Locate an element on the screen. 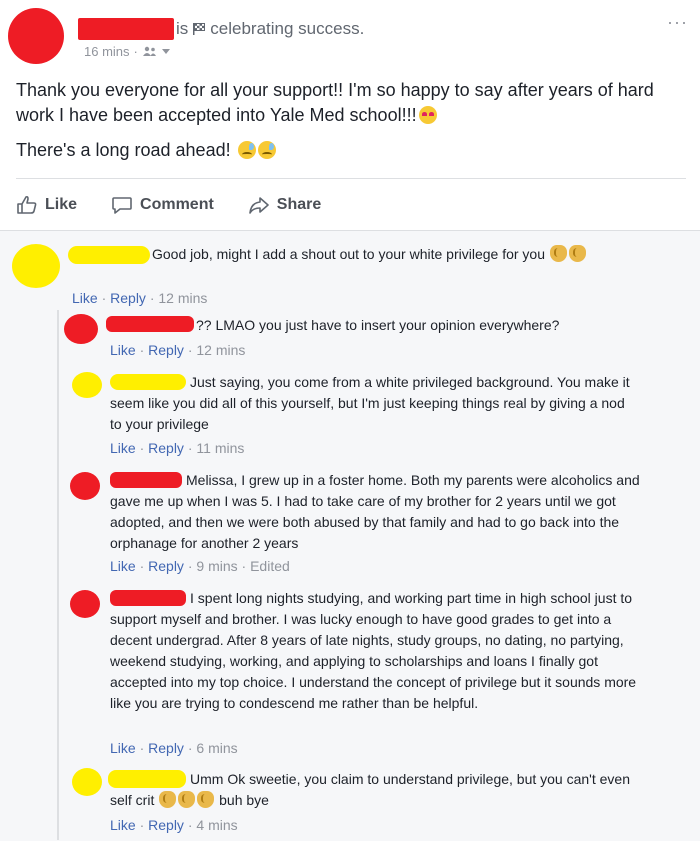 The image size is (700, 841). post-header: is celebrating success. is located at coordinates (221, 29).